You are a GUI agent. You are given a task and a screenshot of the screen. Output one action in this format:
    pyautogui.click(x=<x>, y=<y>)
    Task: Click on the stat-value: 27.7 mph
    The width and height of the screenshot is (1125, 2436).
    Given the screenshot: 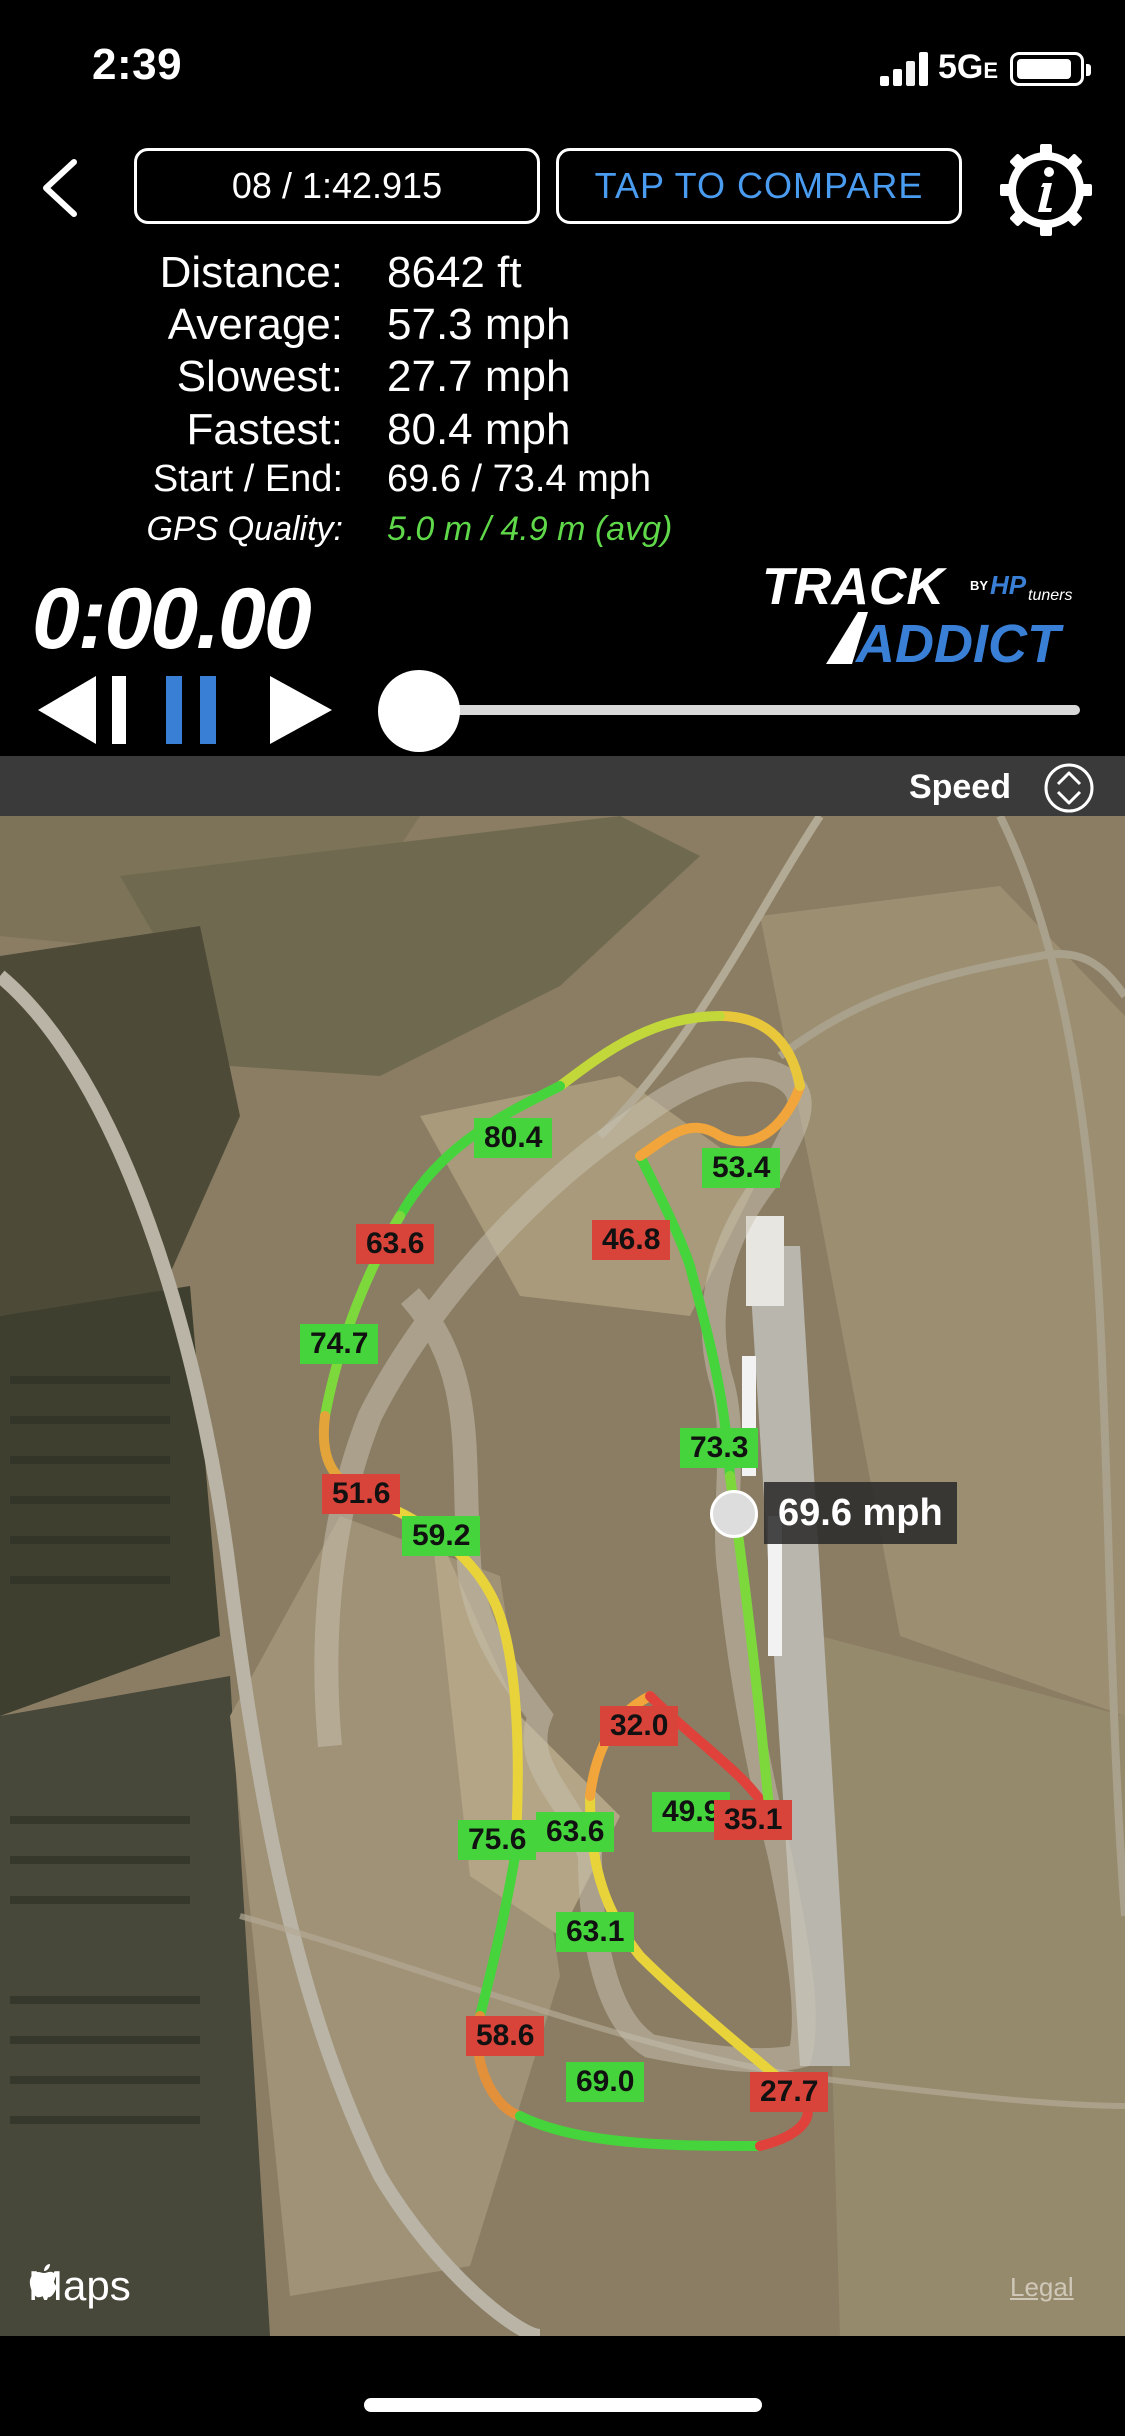 What is the action you would take?
    pyautogui.click(x=479, y=376)
    